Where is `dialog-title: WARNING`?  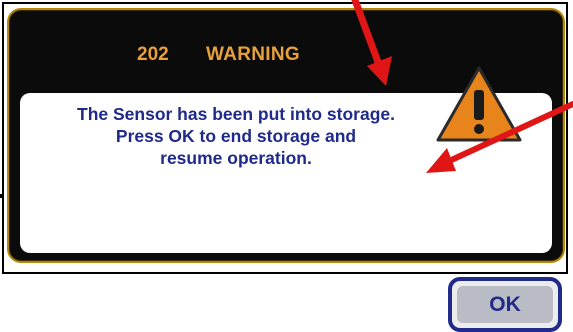 dialog-title: WARNING is located at coordinates (253, 54).